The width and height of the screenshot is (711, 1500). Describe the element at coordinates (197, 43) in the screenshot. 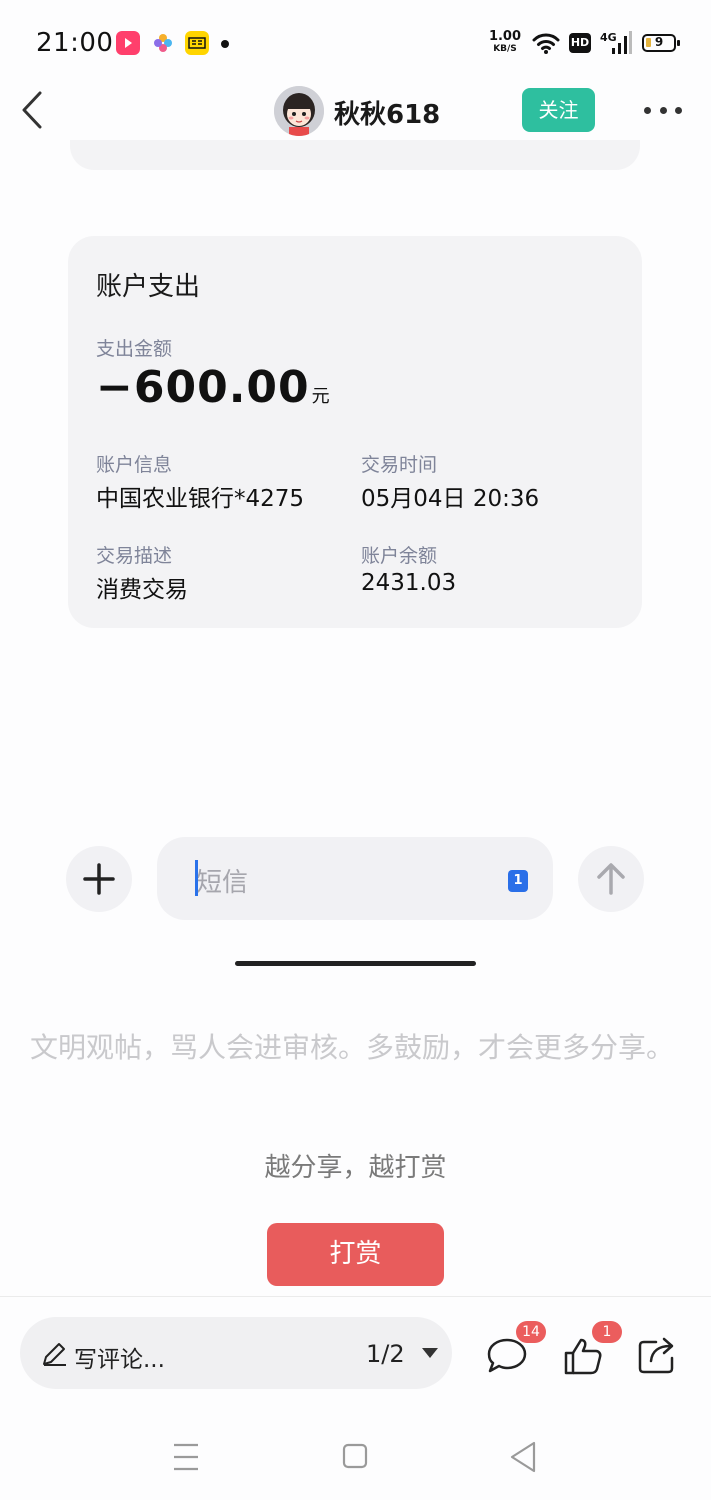

I see `news-app-icon` at that location.